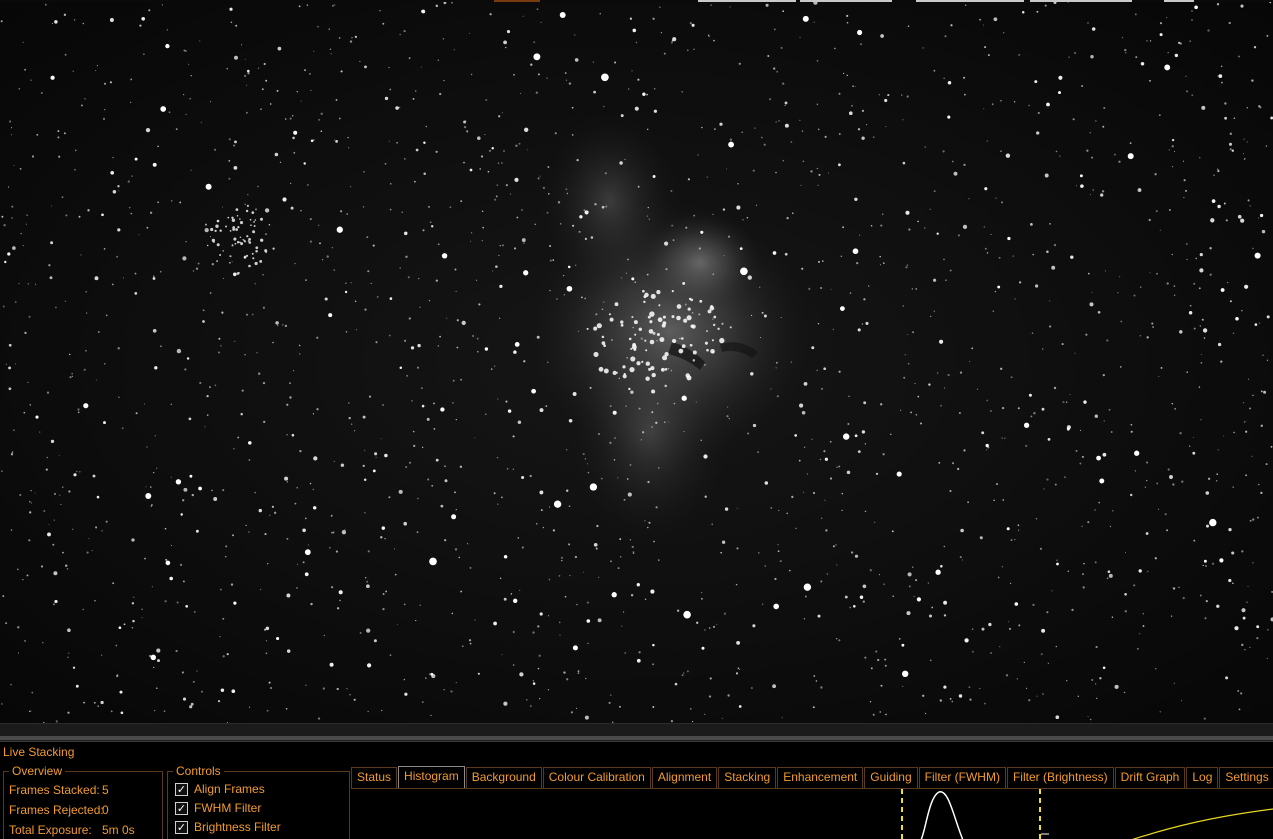  What do you see at coordinates (374, 777) in the screenshot?
I see `tab-status: Status` at bounding box center [374, 777].